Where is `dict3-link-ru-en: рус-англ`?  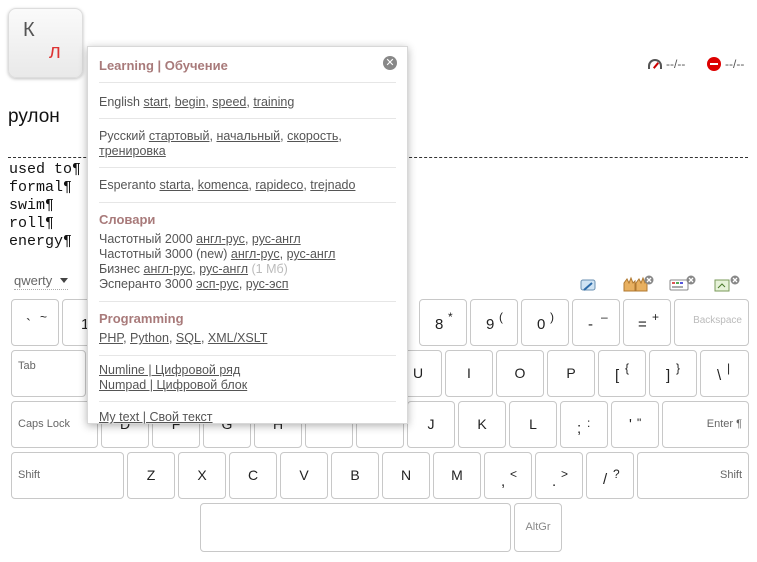 dict3-link-ru-en: рус-англ is located at coordinates (223, 269).